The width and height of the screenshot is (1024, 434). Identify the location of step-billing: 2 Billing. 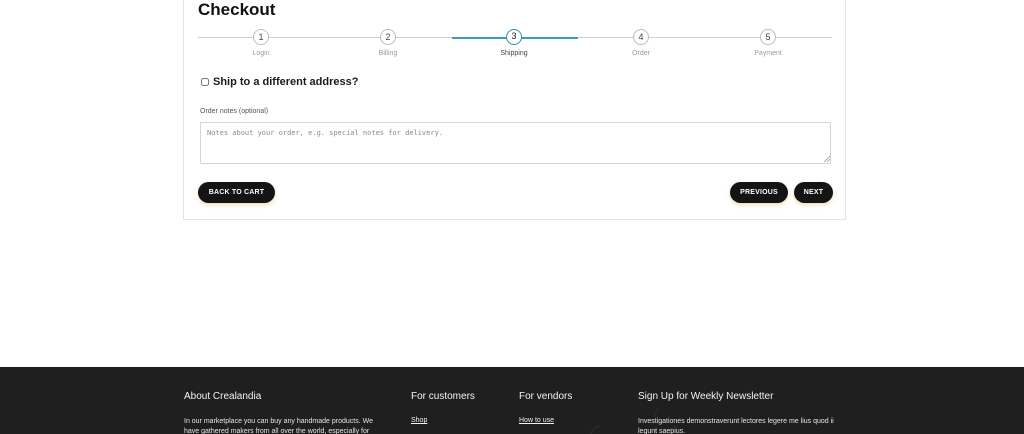
(388, 42).